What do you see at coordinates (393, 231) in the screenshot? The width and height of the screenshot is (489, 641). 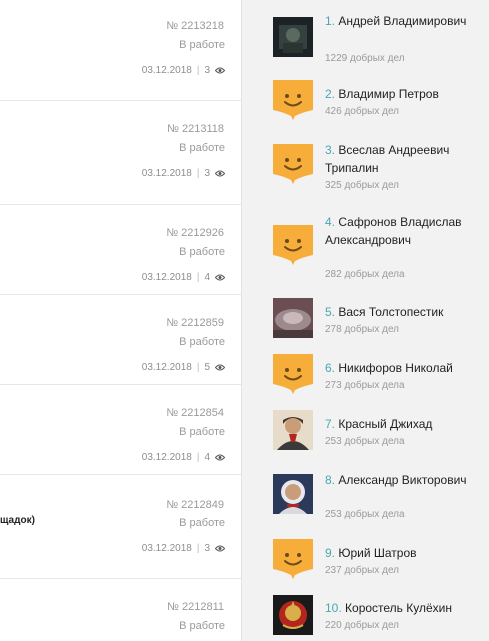 I see `user-name: Сафронов Владислав Александрович` at bounding box center [393, 231].